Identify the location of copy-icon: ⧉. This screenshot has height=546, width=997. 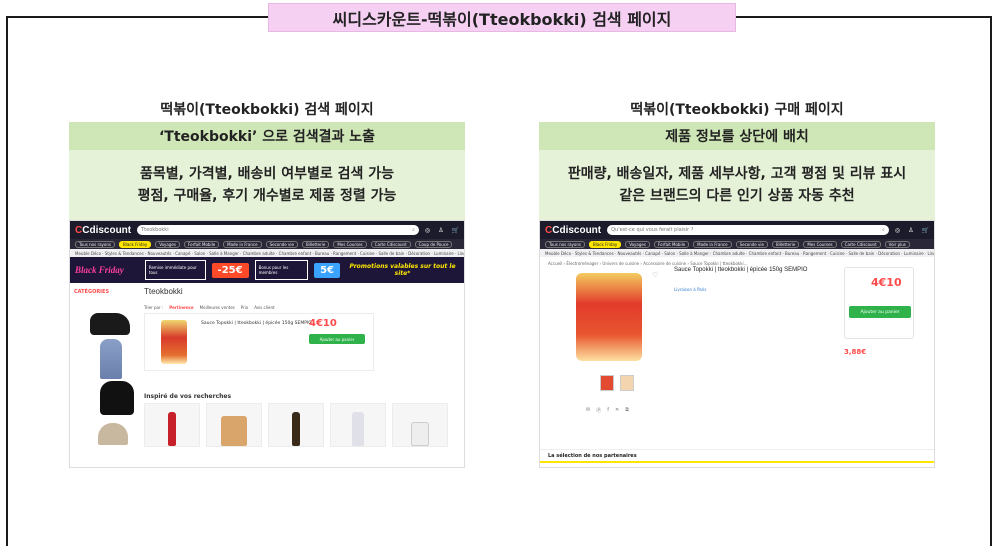
(627, 410).